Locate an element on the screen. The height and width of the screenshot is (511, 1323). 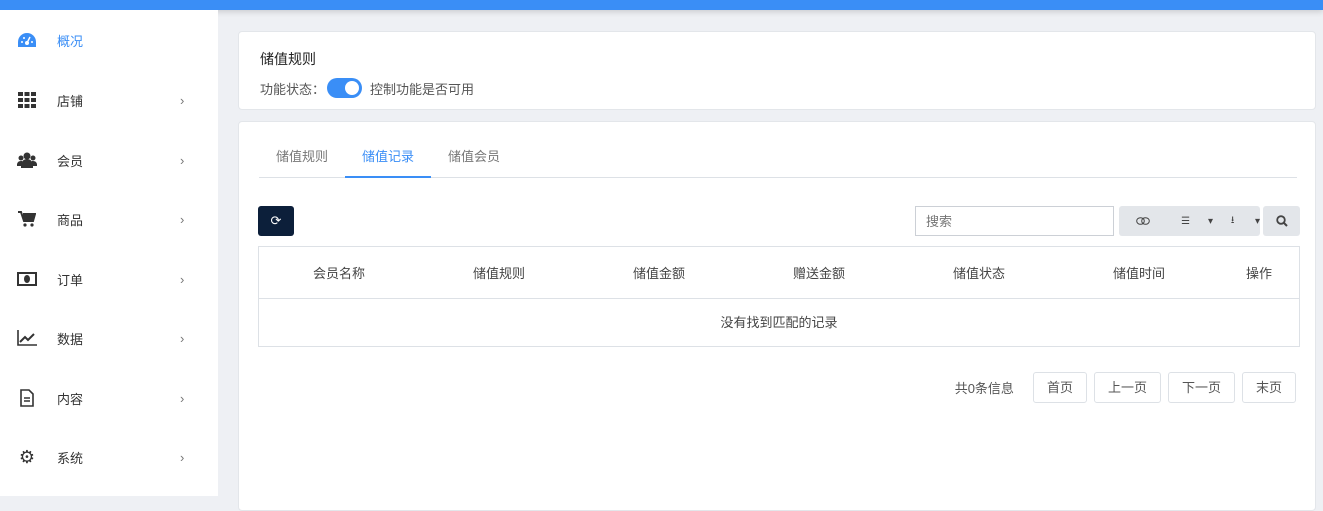
cart-icon is located at coordinates (27, 219).